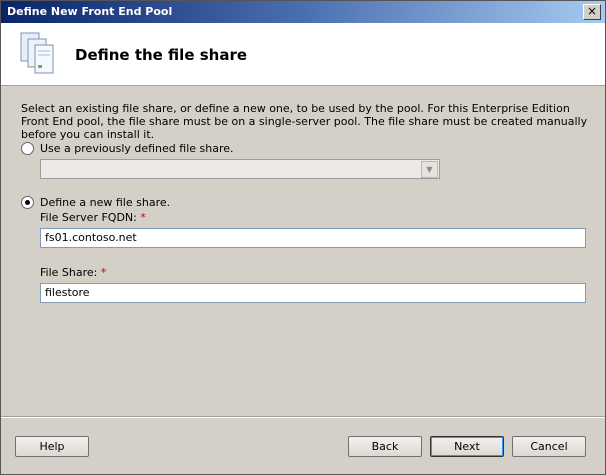  Describe the element at coordinates (73, 272) in the screenshot. I see `share-label: File Share: *` at that location.